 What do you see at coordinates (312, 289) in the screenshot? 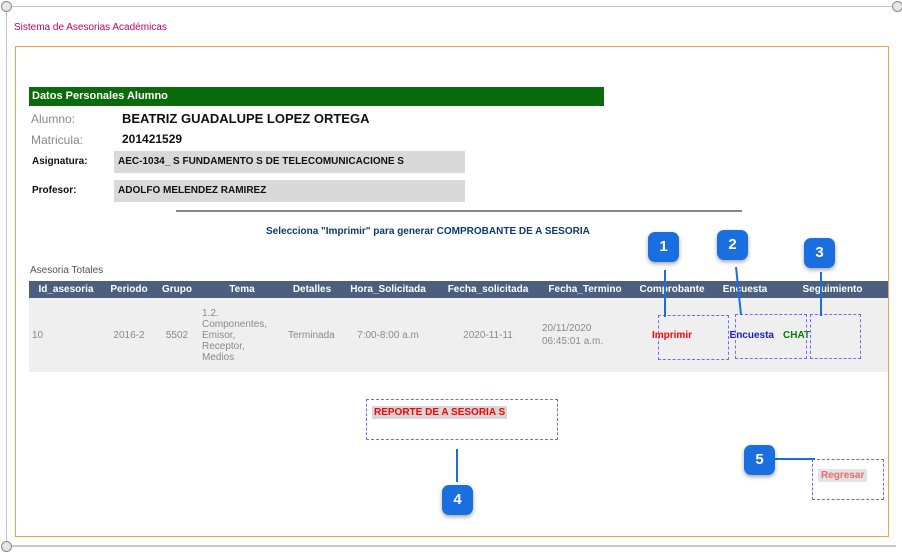
I see `column-header: Detalles` at bounding box center [312, 289].